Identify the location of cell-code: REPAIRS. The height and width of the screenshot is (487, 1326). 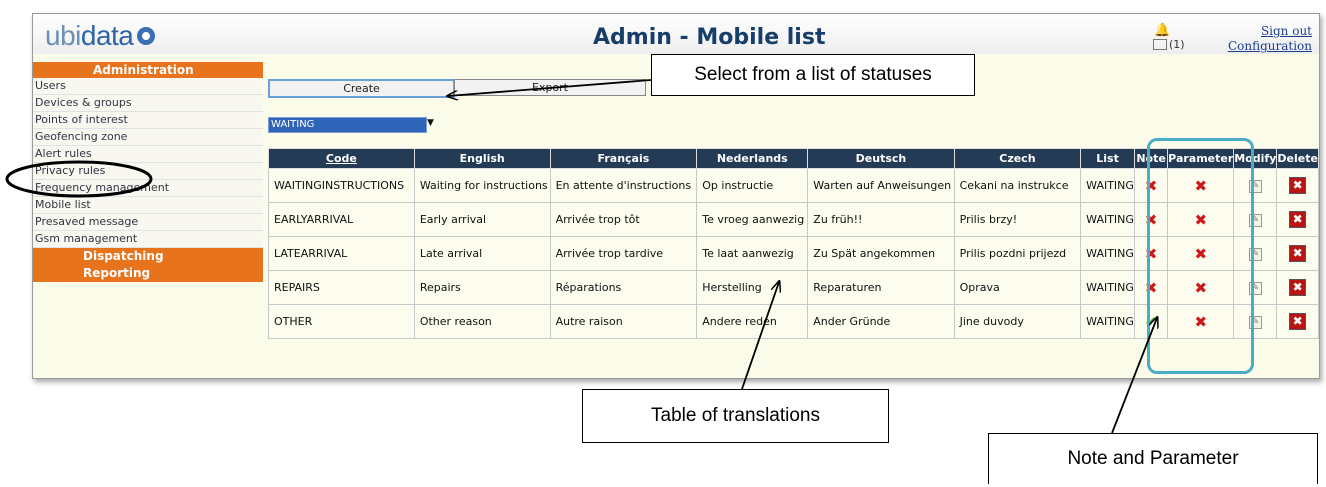
(341, 287).